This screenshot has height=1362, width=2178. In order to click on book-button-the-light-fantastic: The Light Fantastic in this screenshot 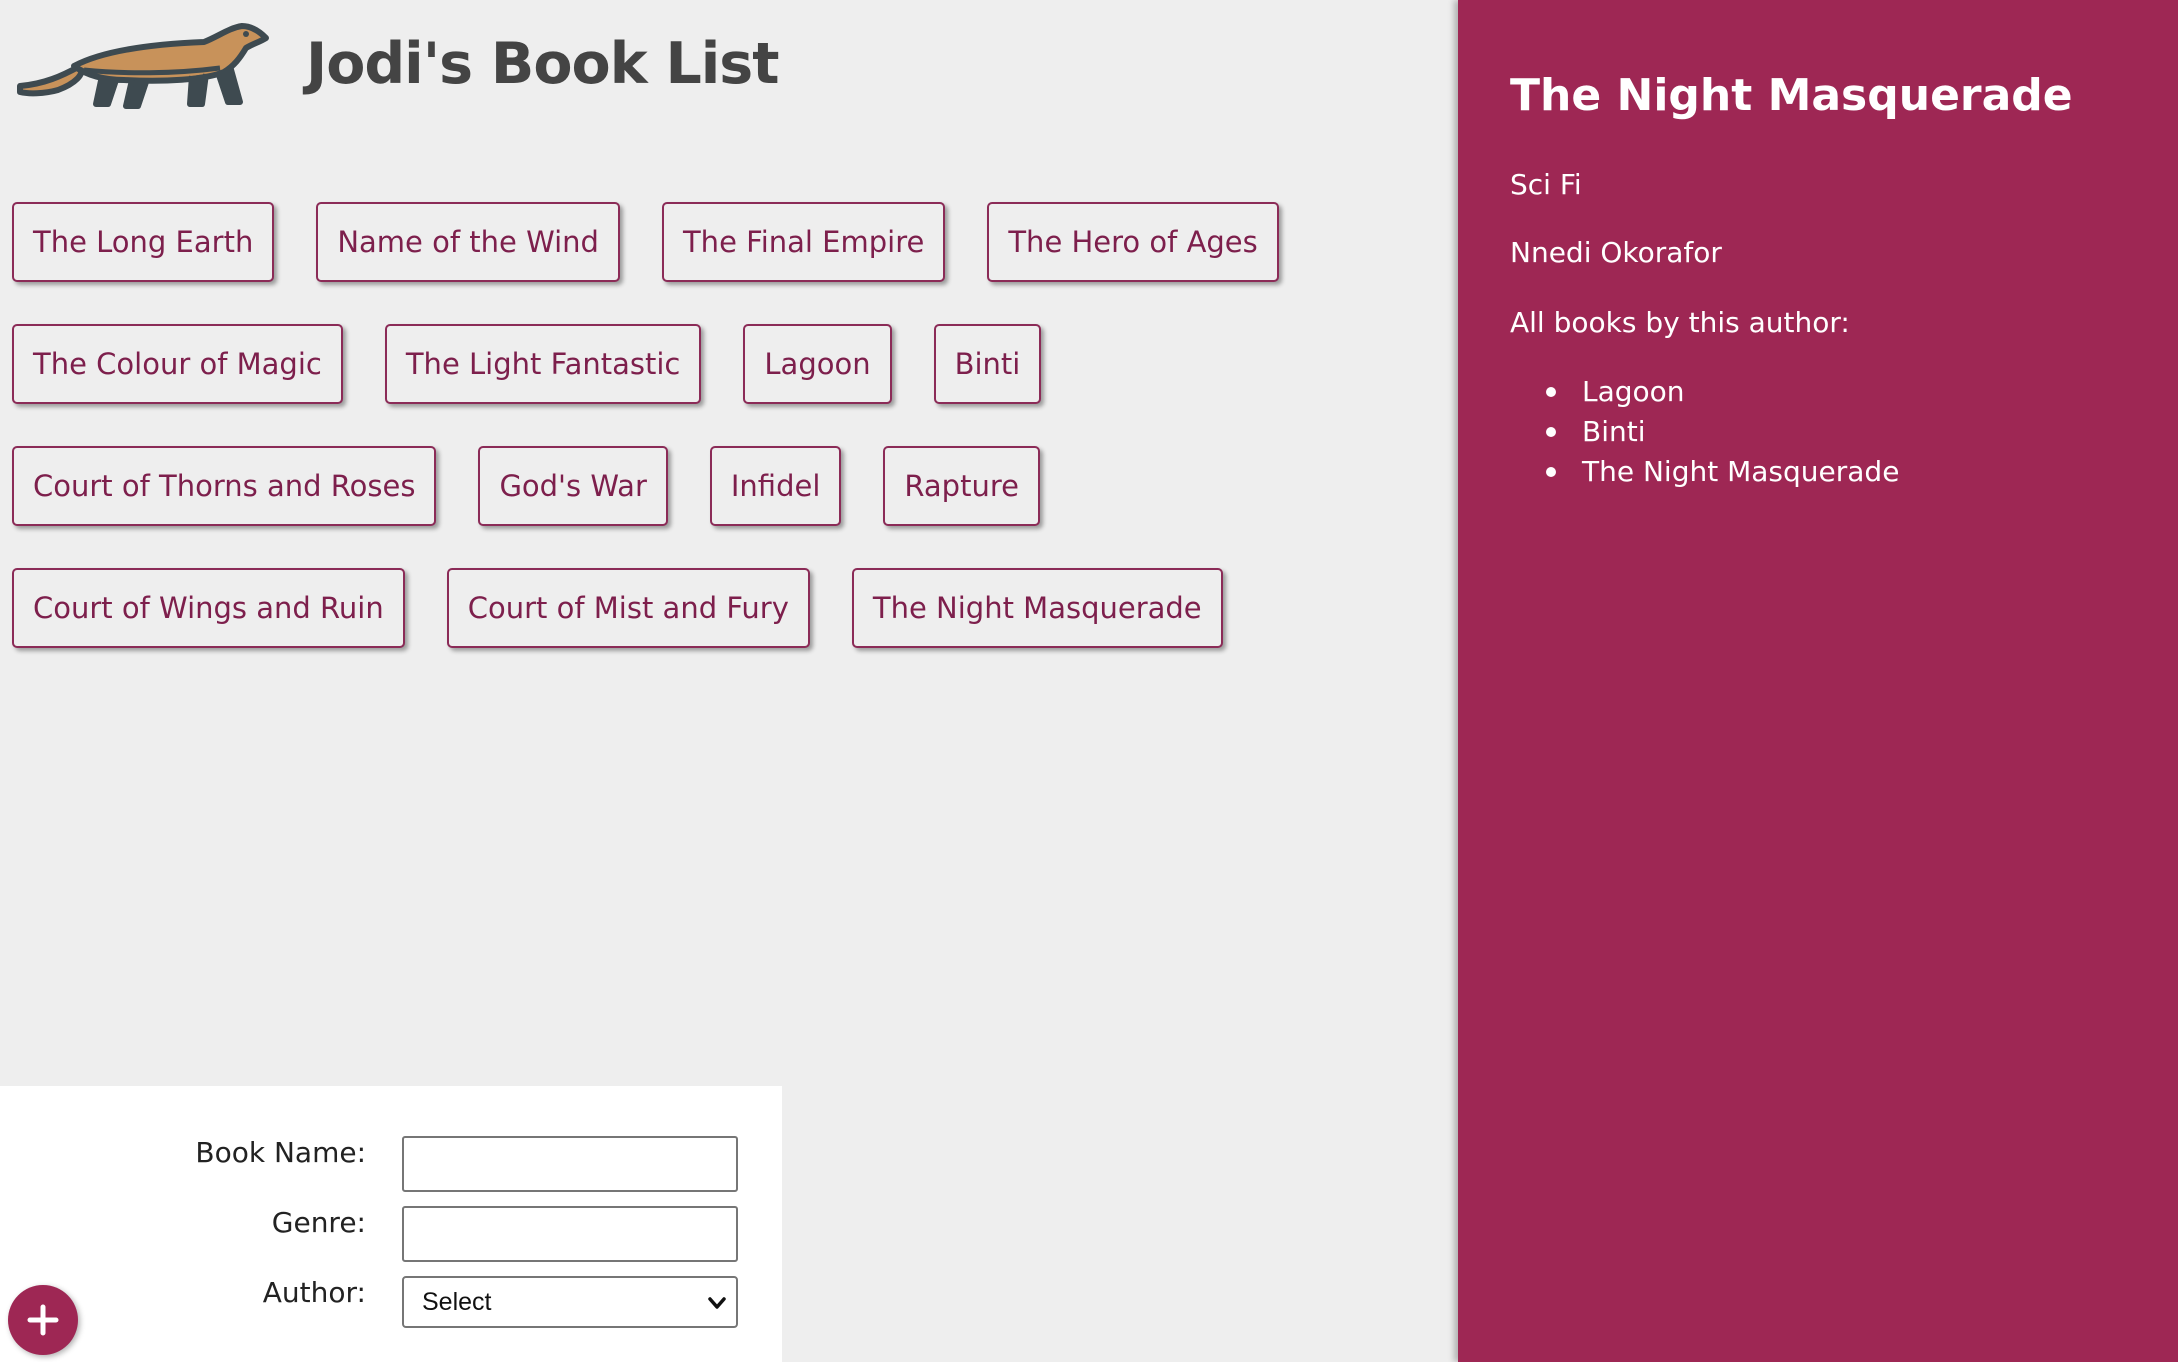, I will do `click(543, 364)`.